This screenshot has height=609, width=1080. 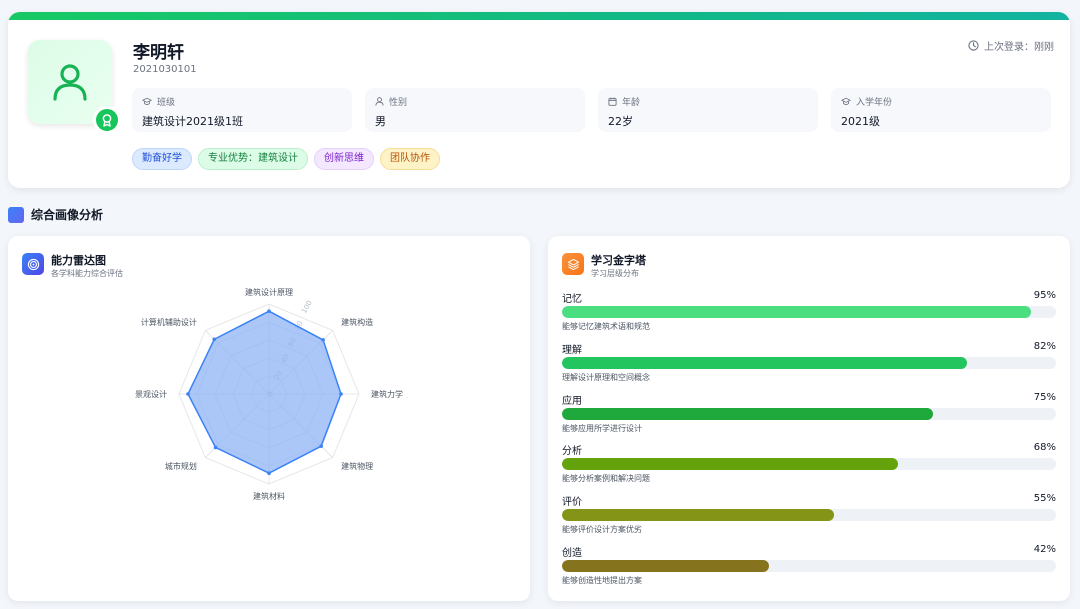 What do you see at coordinates (1044, 295) in the screenshot?
I see `level-percent: 95%` at bounding box center [1044, 295].